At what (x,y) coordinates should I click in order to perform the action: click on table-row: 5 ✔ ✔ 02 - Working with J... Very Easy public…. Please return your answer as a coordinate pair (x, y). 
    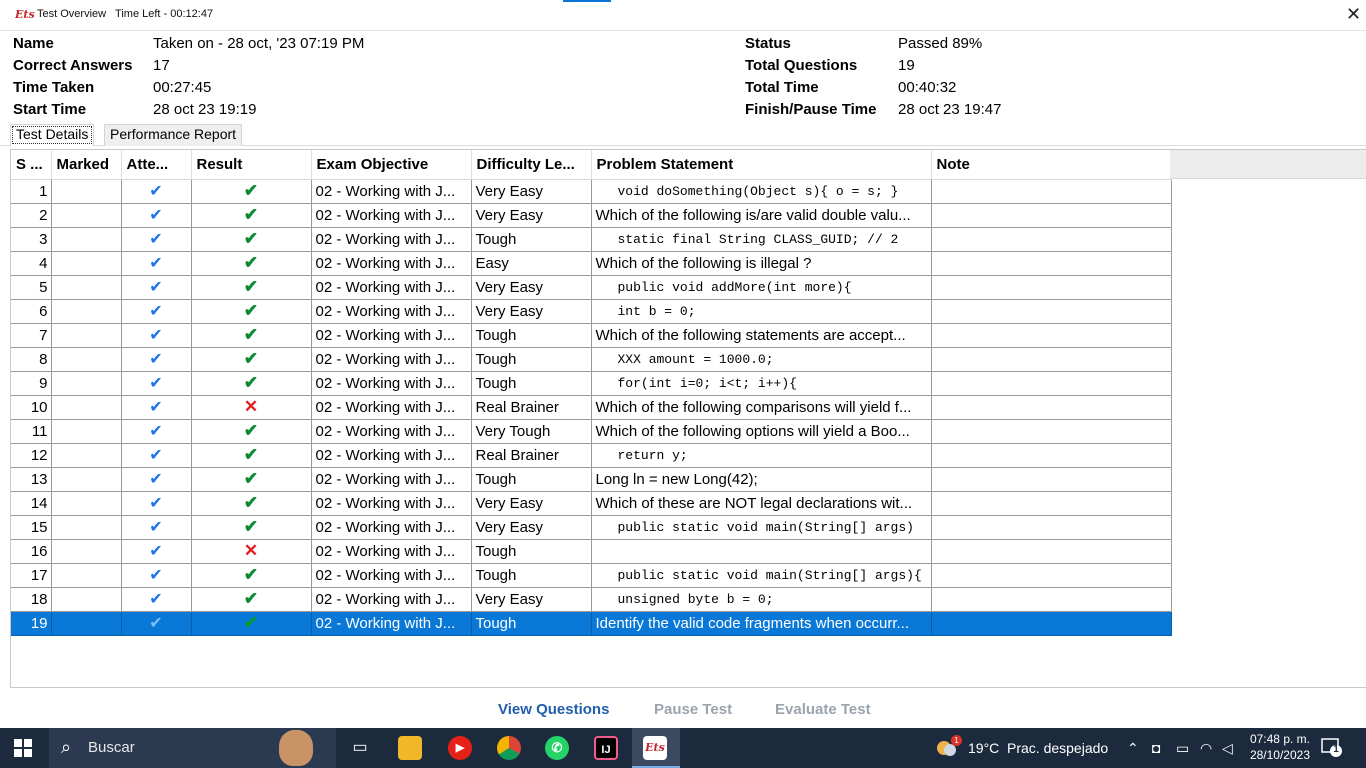
    Looking at the image, I should click on (591, 287).